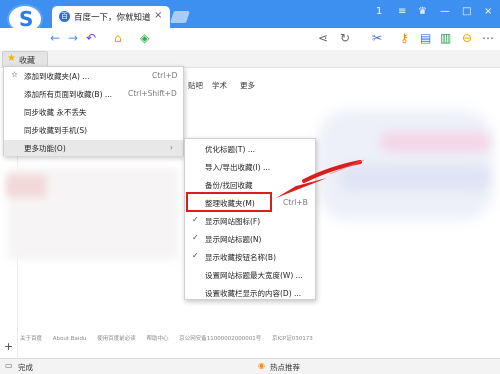 This screenshot has width=500, height=374. Describe the element at coordinates (25, 367) in the screenshot. I see `status-text: 完成` at that location.